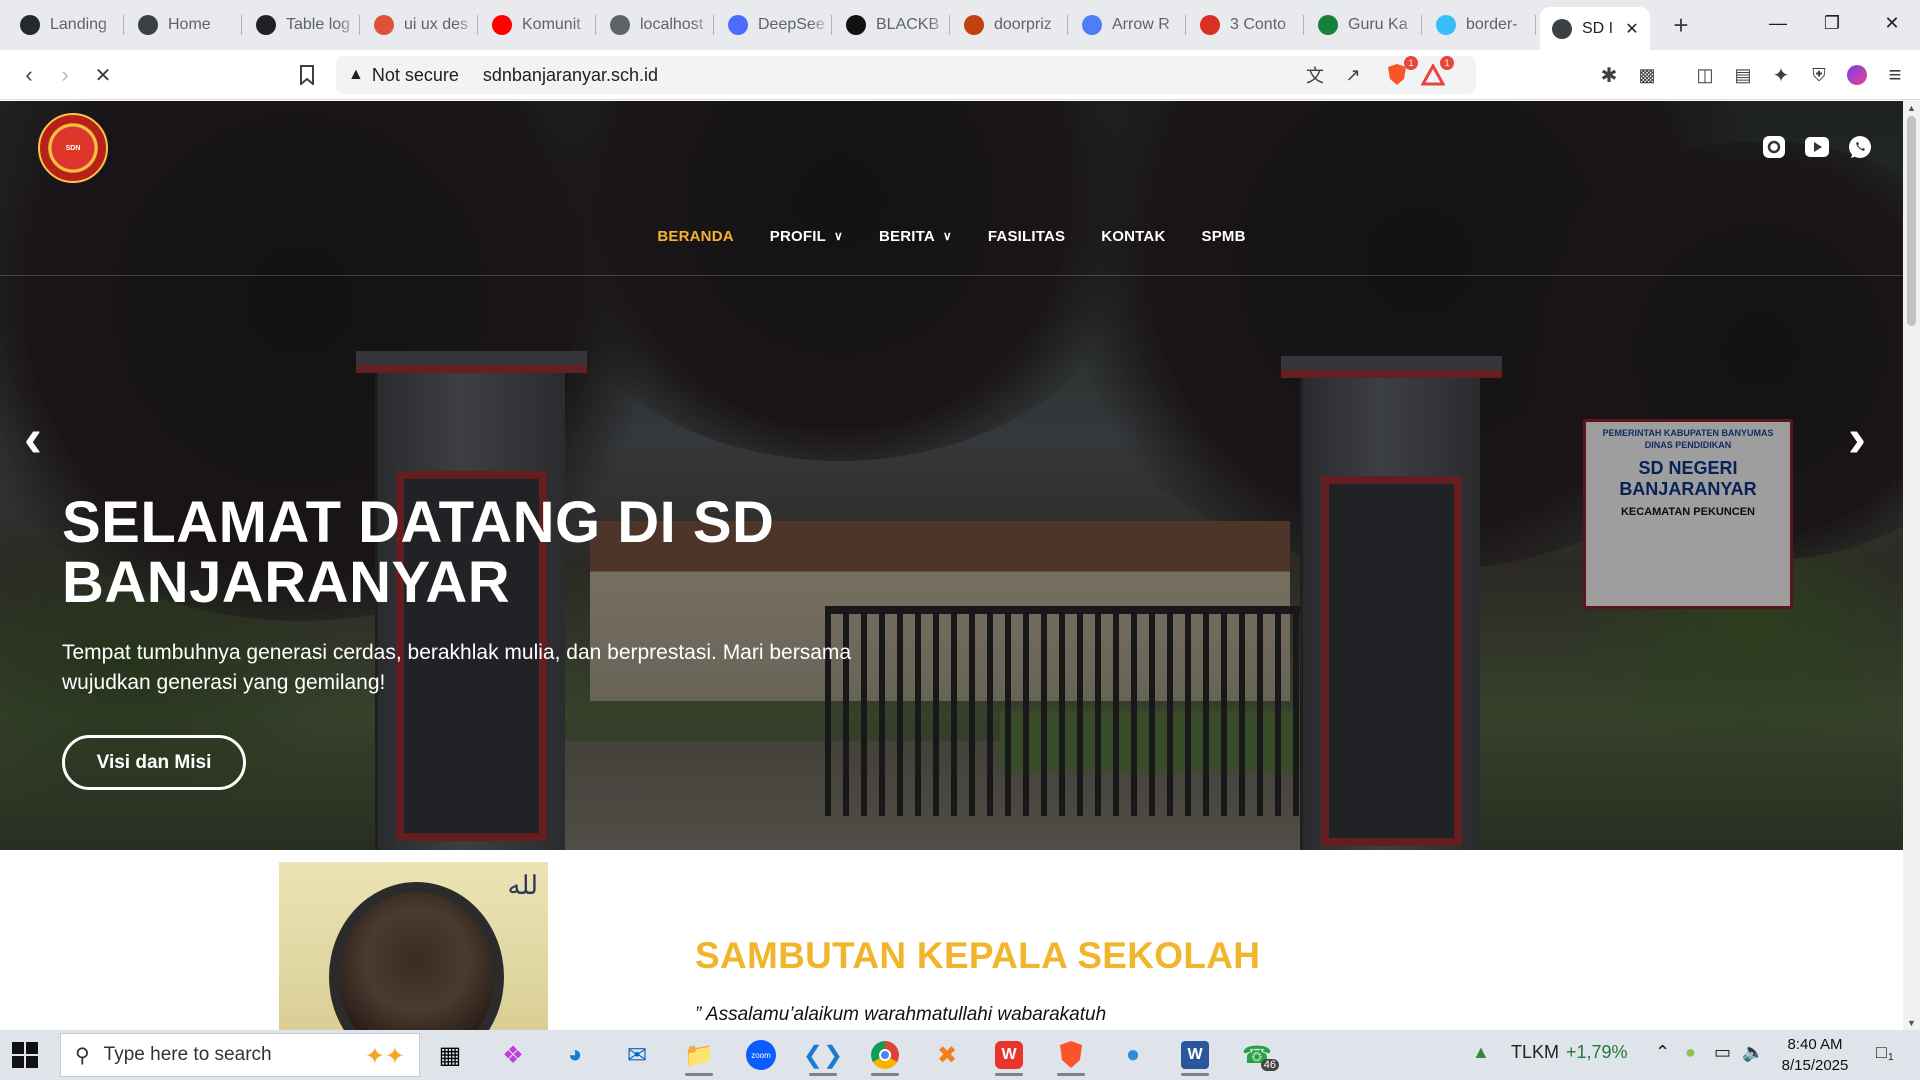 The height and width of the screenshot is (1080, 1920). I want to click on nav-item-1: PROFIL ∨, so click(806, 236).